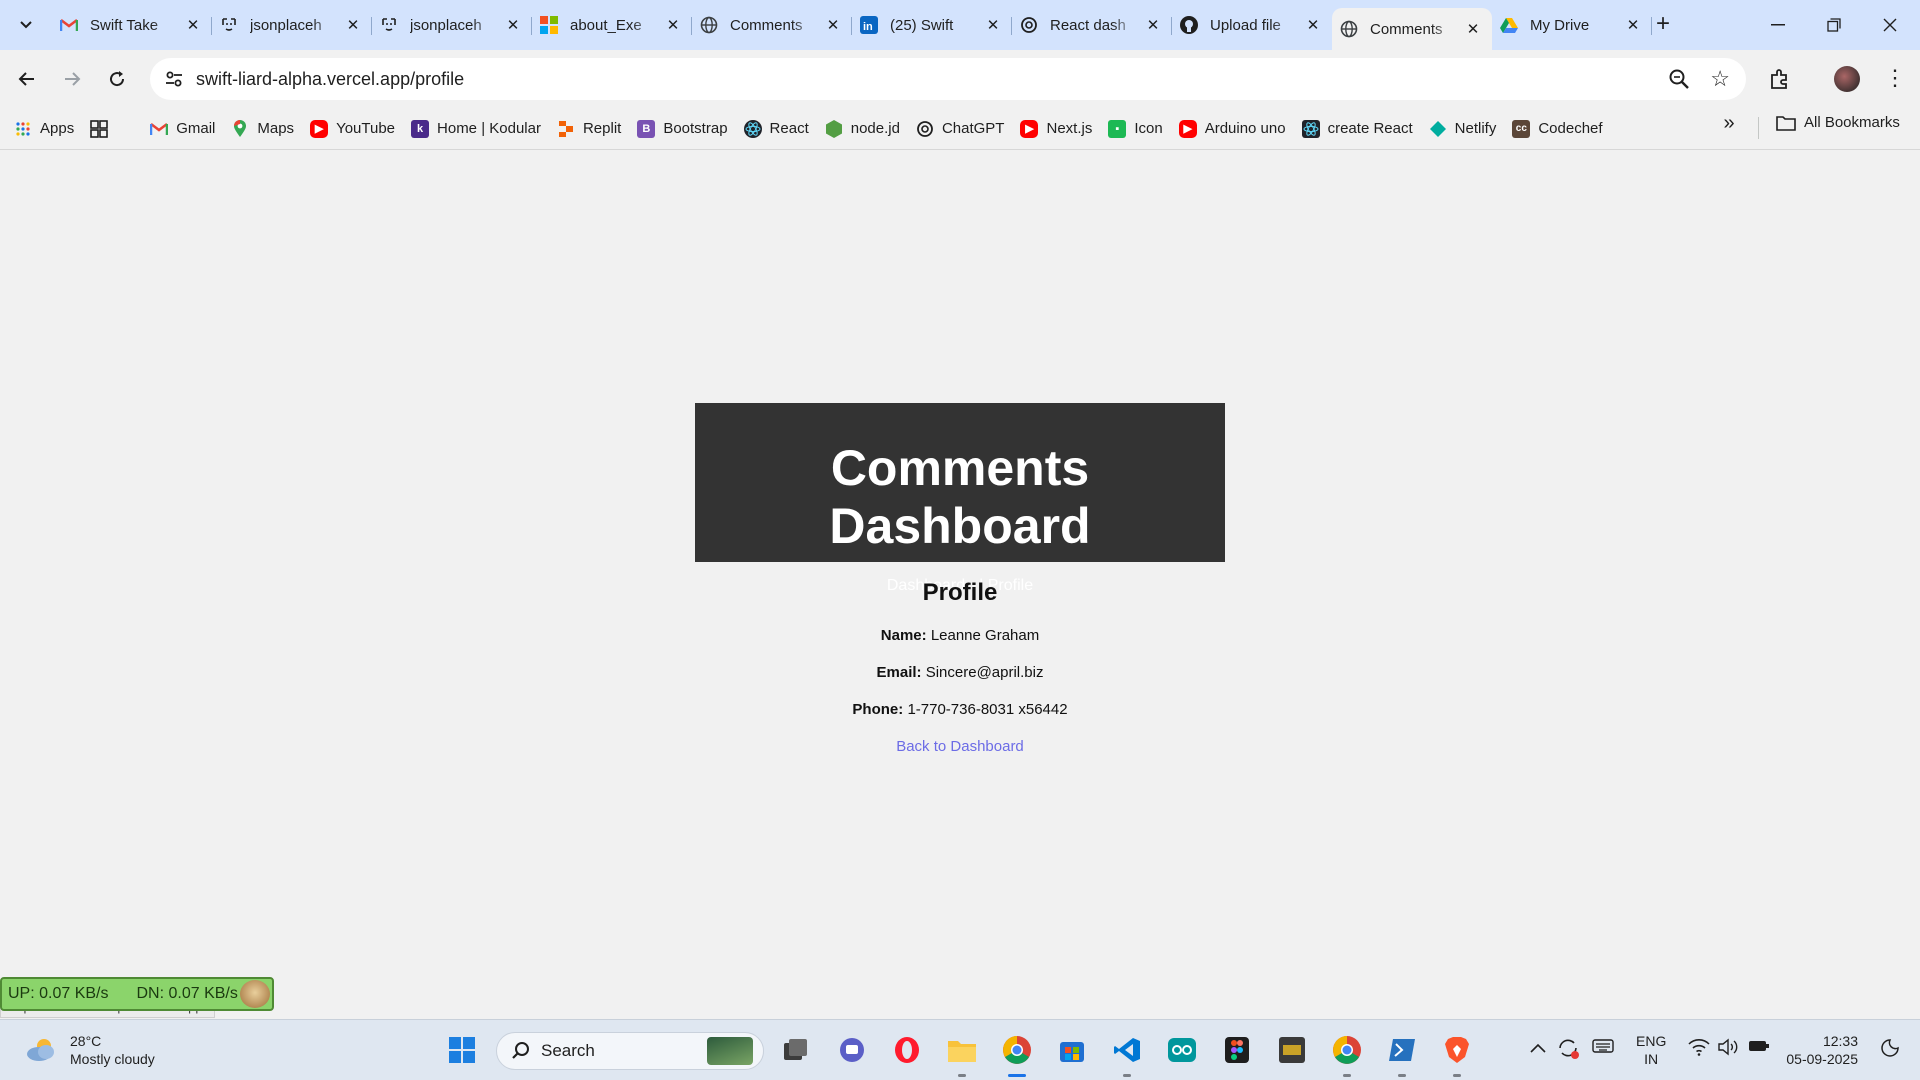  I want to click on brave-button, so click(1457, 1050).